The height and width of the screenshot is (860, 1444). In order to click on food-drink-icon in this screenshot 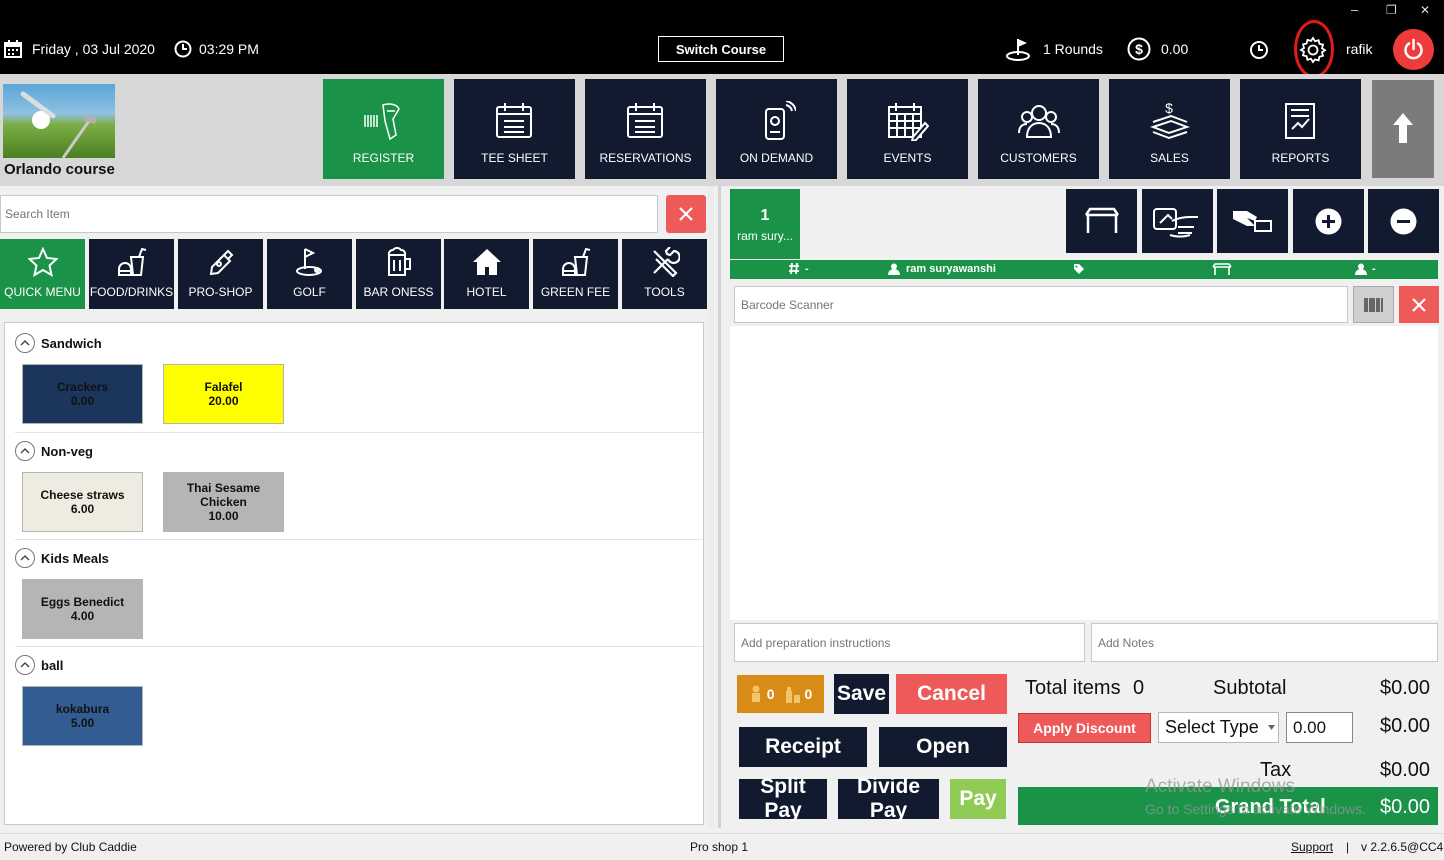, I will do `click(576, 262)`.